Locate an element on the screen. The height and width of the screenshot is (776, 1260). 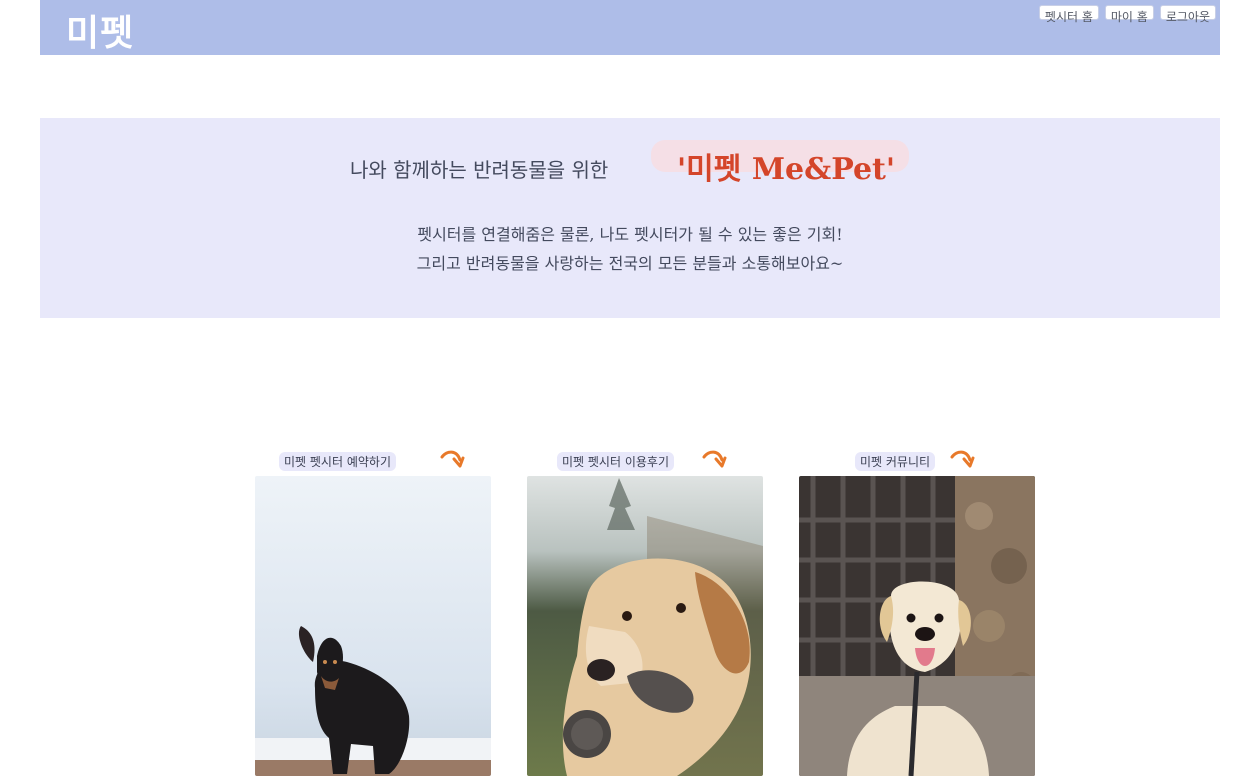
card-label-reservation: 미펫 펫시터 예약하기 is located at coordinates (337, 461).